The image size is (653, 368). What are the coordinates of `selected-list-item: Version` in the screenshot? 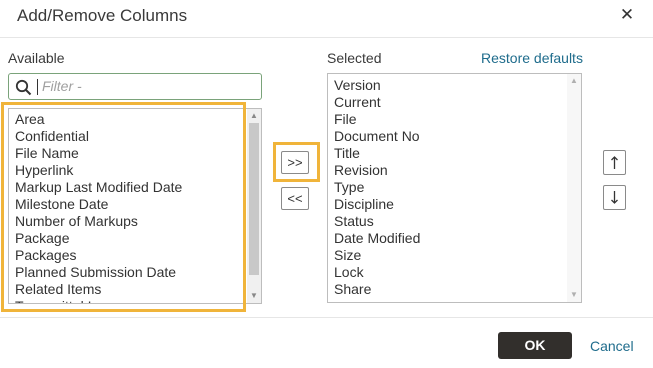 It's located at (374, 85).